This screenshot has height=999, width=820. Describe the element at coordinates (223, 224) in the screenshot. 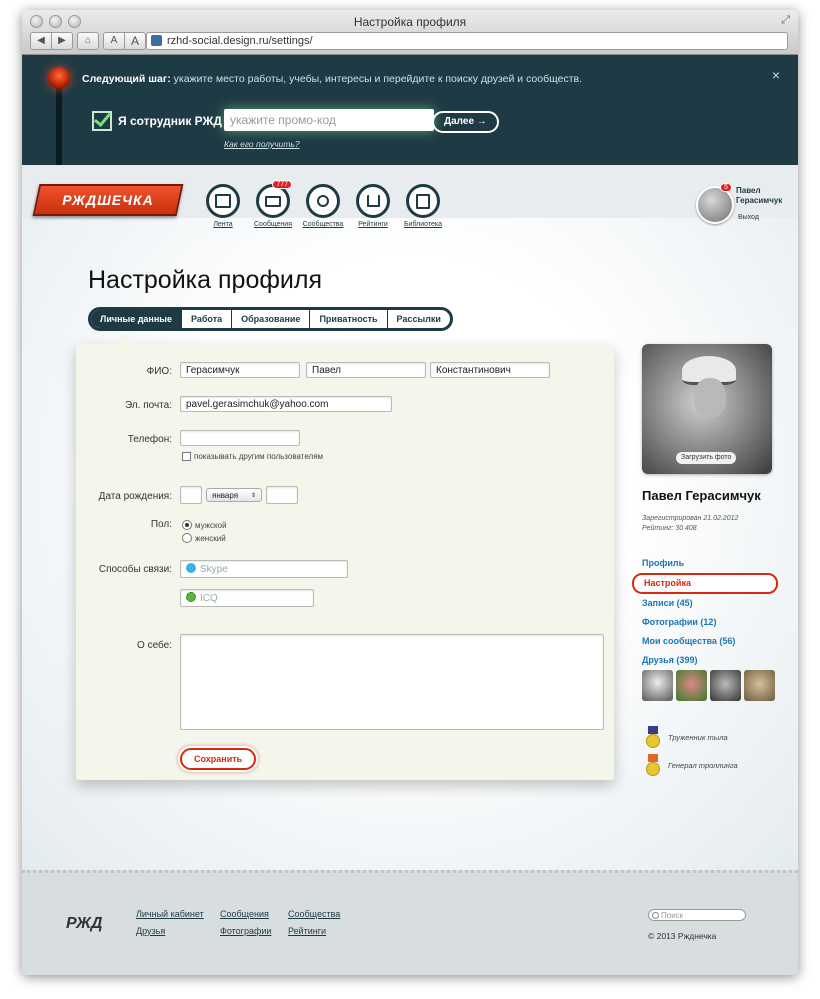

I see `nav-label-feed: Лента` at that location.